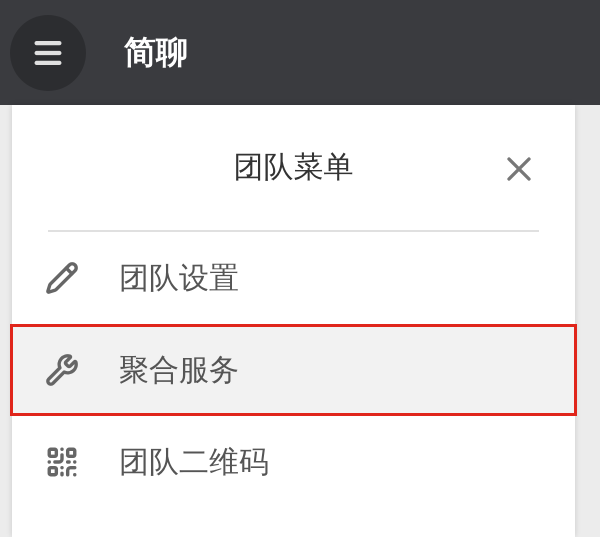 This screenshot has height=537, width=600. I want to click on qr-code-icon, so click(62, 462).